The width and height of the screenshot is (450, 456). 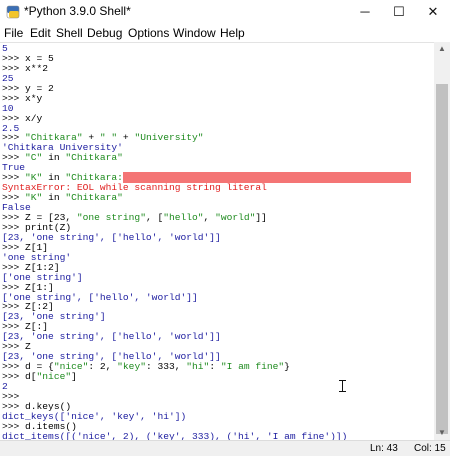 What do you see at coordinates (252, 366) in the screenshot?
I see `shell-text: "I am fine"` at bounding box center [252, 366].